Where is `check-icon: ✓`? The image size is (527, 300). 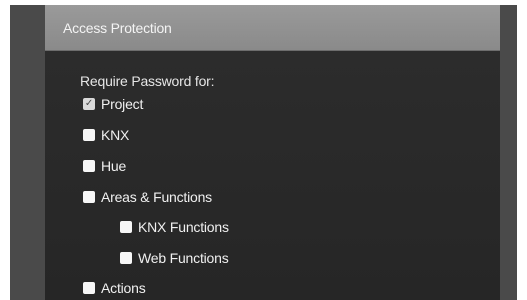 check-icon: ✓ is located at coordinates (89, 103).